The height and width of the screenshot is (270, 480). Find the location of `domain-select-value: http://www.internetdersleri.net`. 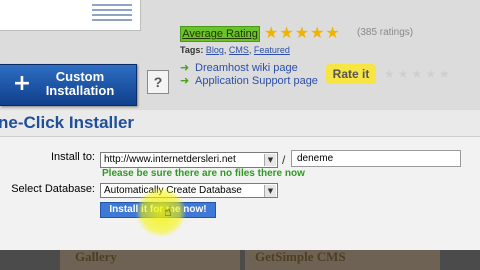

domain-select-value: http://www.internetdersleri.net is located at coordinates (170, 159).